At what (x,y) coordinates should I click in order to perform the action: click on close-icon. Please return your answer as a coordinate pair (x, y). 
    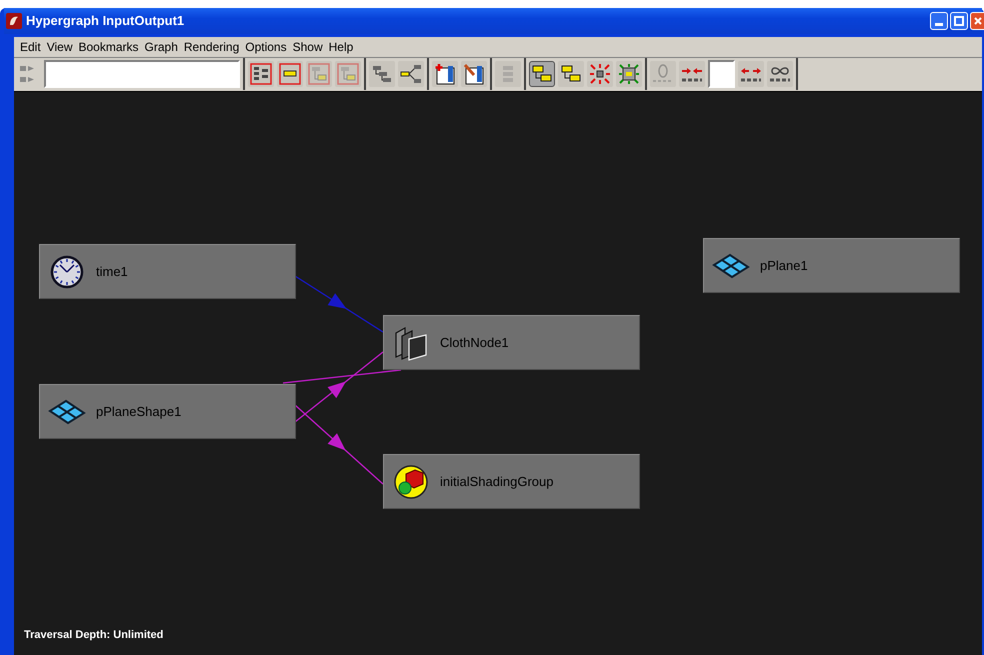
    Looking at the image, I should click on (978, 21).